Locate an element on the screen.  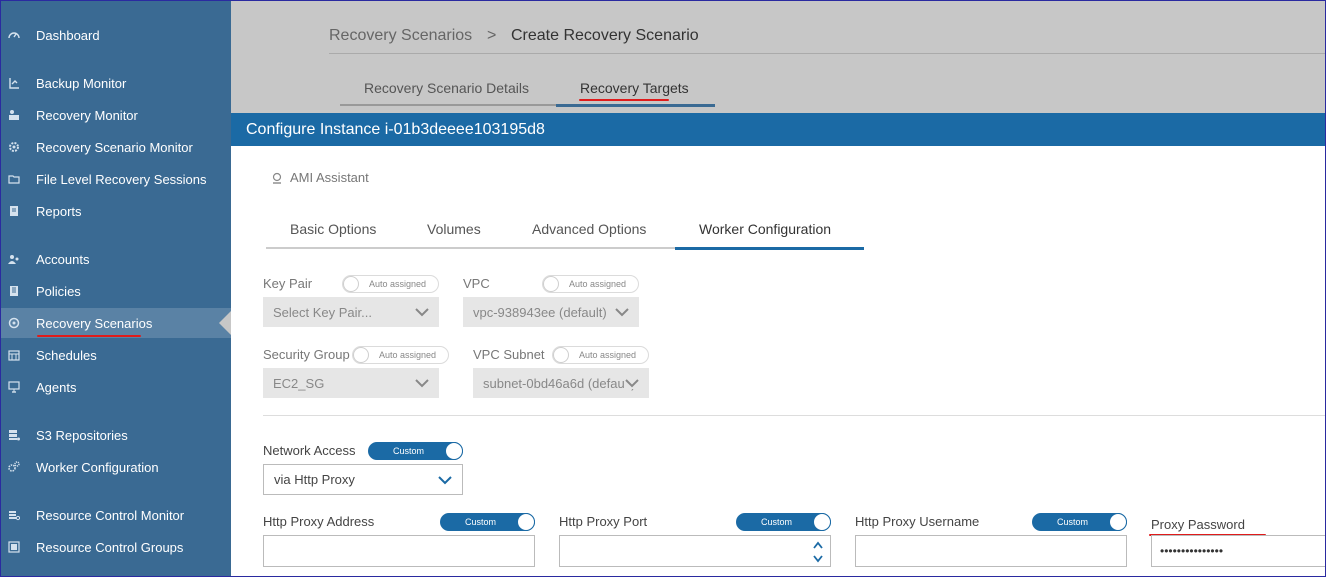
calendar-icon is located at coordinates (14, 355).